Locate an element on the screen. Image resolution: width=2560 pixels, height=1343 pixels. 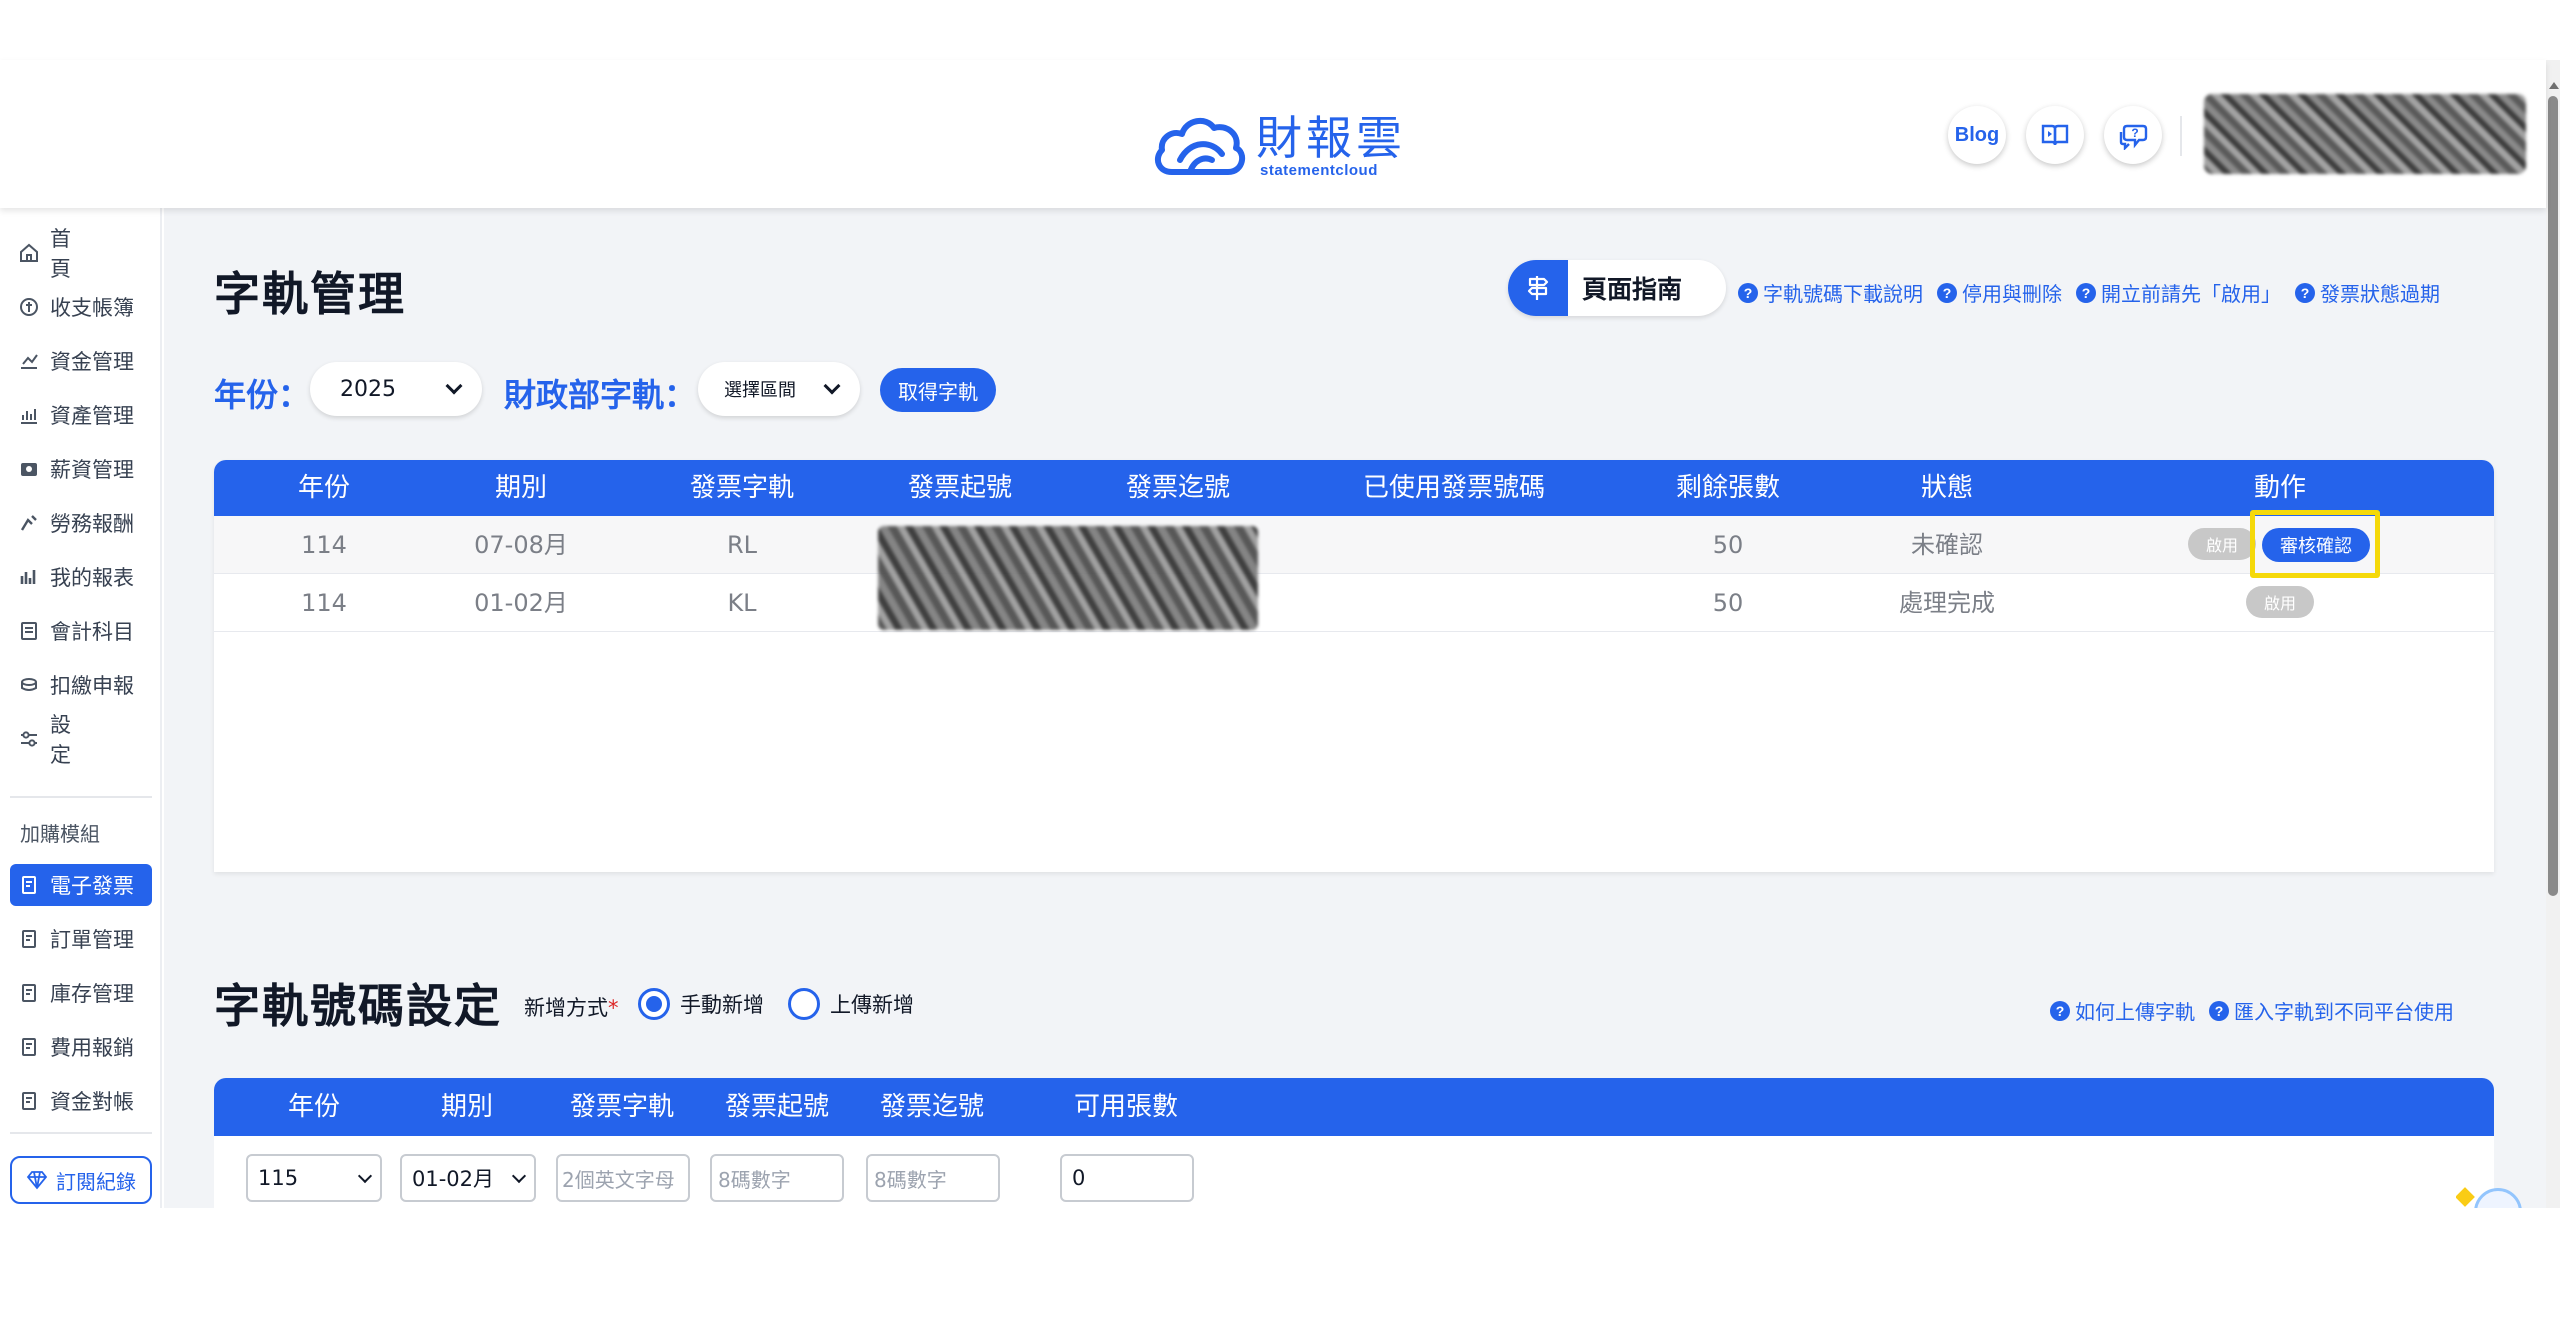
column-header: 發票迄號 is located at coordinates (932, 1107).